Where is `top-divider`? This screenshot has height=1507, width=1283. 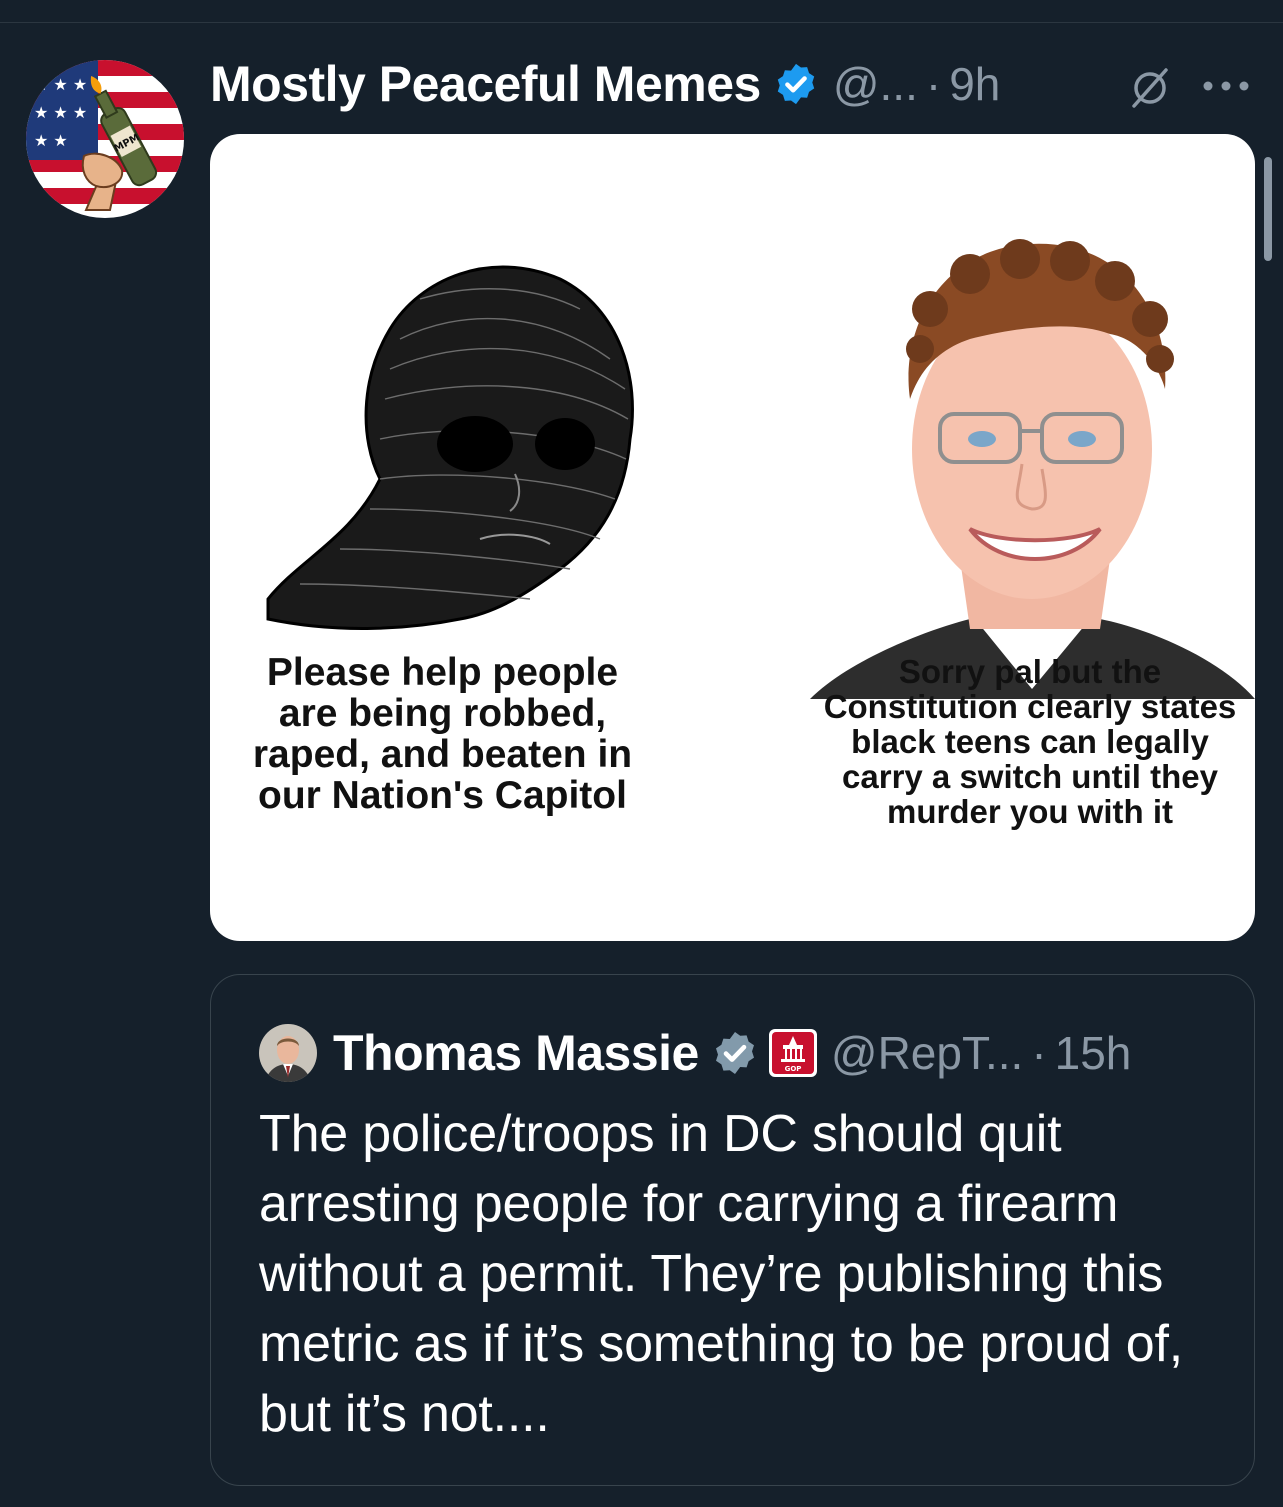
top-divider is located at coordinates (641, 22).